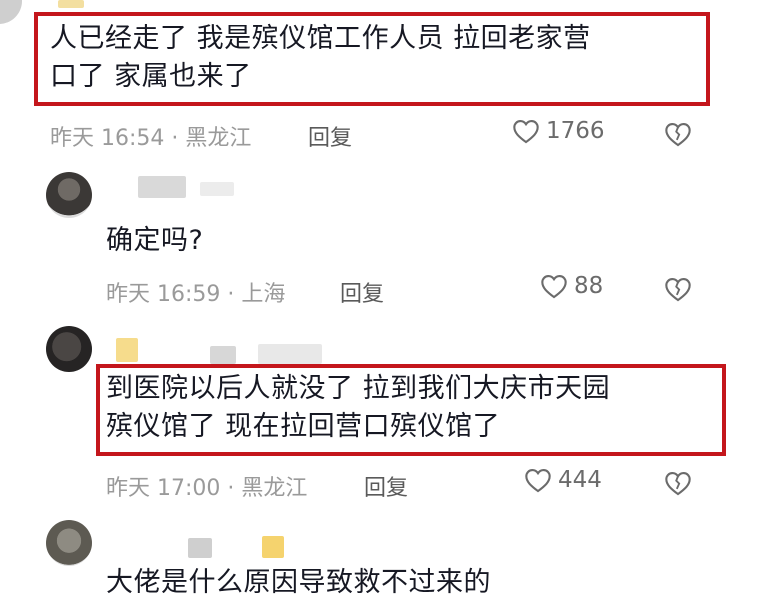 The image size is (778, 605). I want to click on comment-text: 到医院以后人就没了 拉到我们大庆市天园 殡仪馆了 现在拉回营口殡仪馆了, so click(358, 408).